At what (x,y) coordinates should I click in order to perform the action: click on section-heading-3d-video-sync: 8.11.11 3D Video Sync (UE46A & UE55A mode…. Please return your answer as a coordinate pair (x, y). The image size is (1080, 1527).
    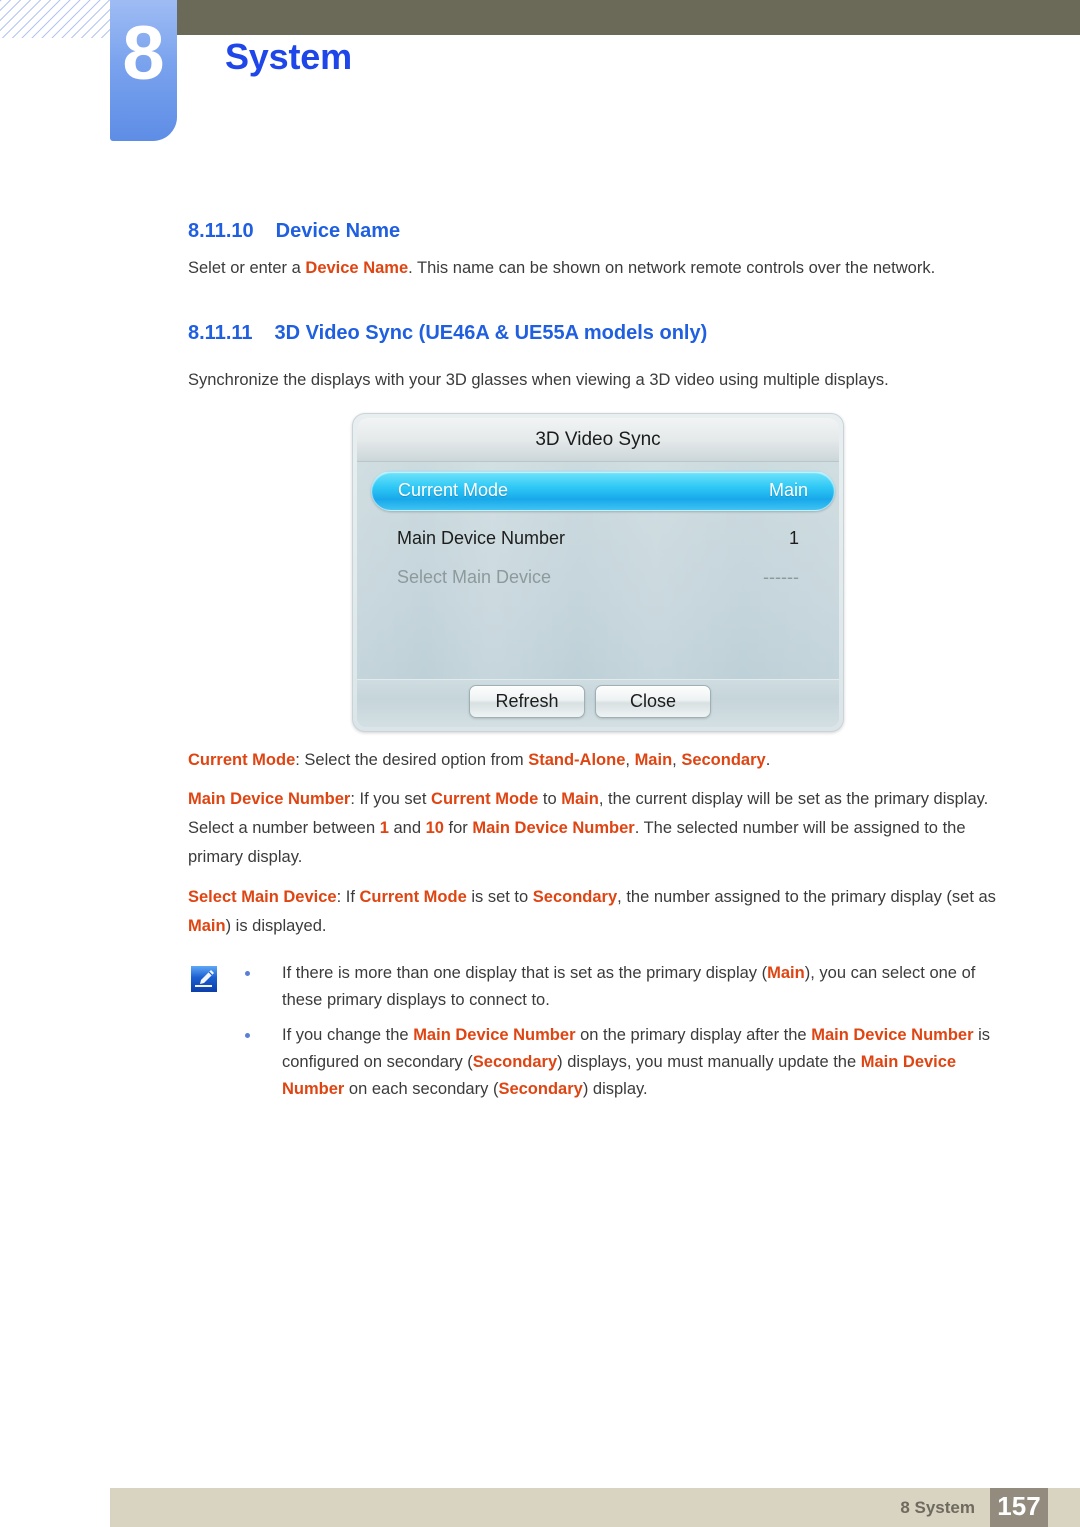
    Looking at the image, I should click on (447, 333).